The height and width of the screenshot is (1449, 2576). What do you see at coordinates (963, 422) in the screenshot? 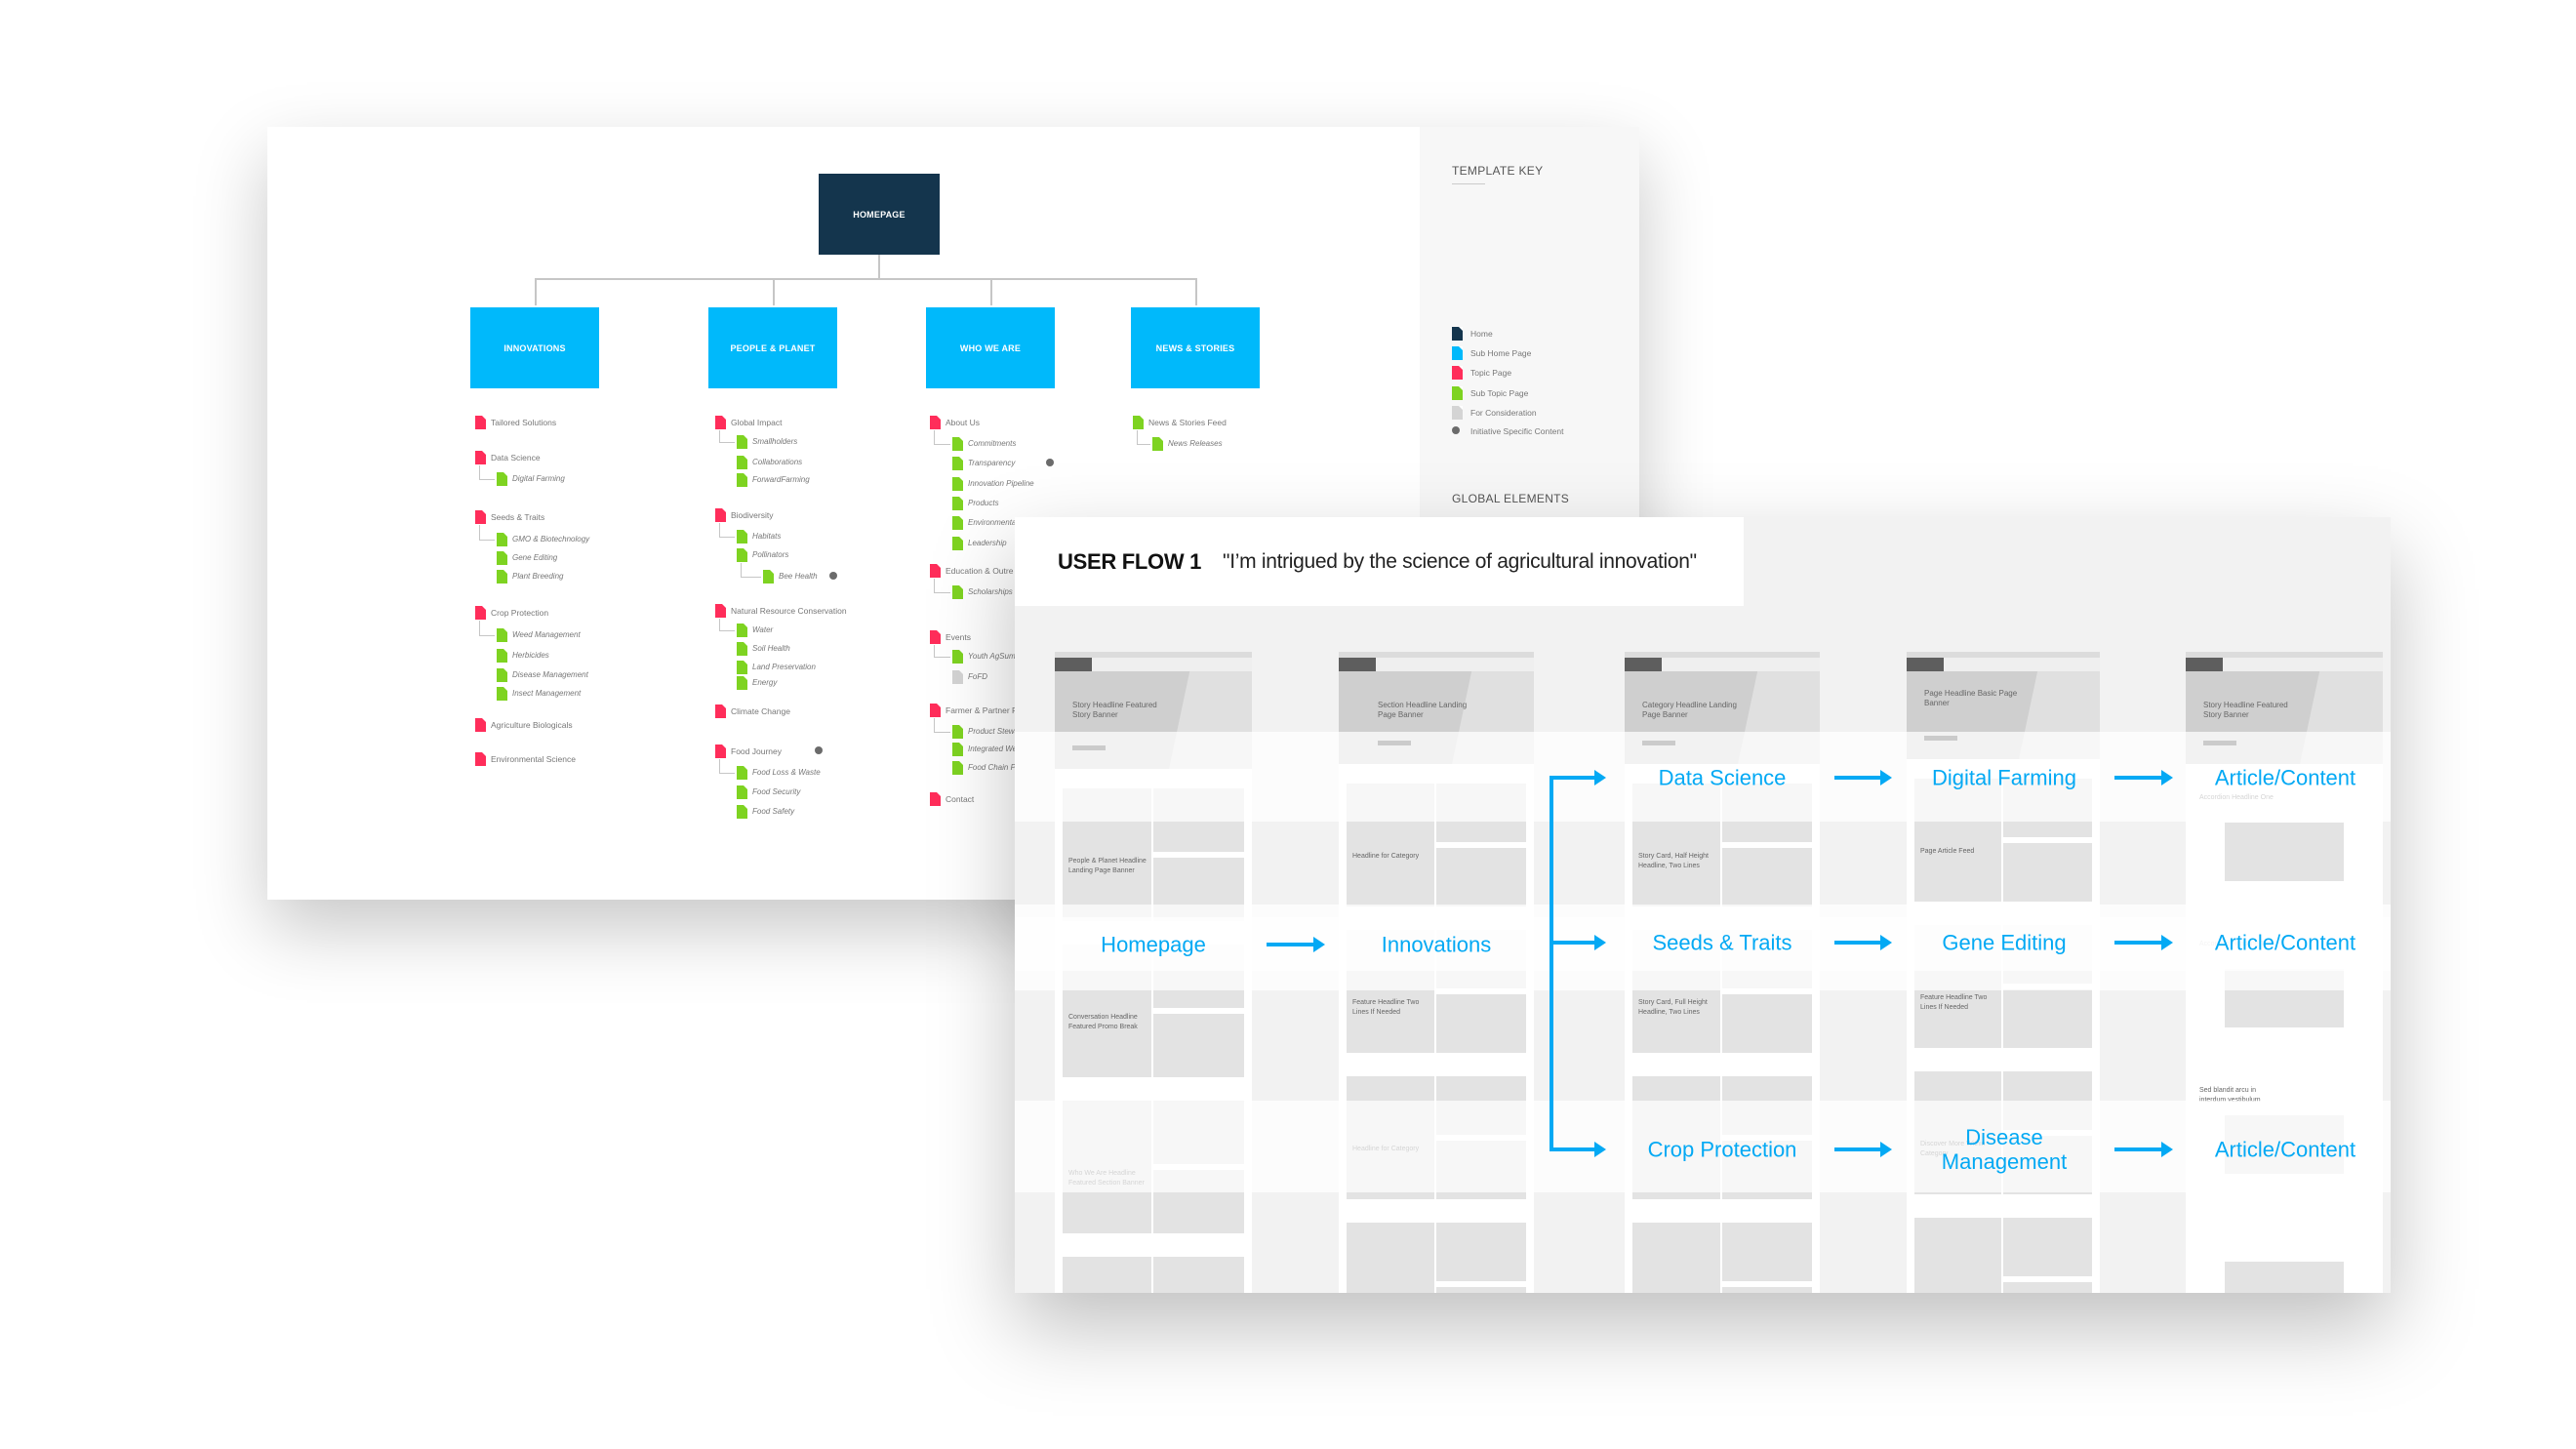
I see `sitemap-item: About Us` at bounding box center [963, 422].